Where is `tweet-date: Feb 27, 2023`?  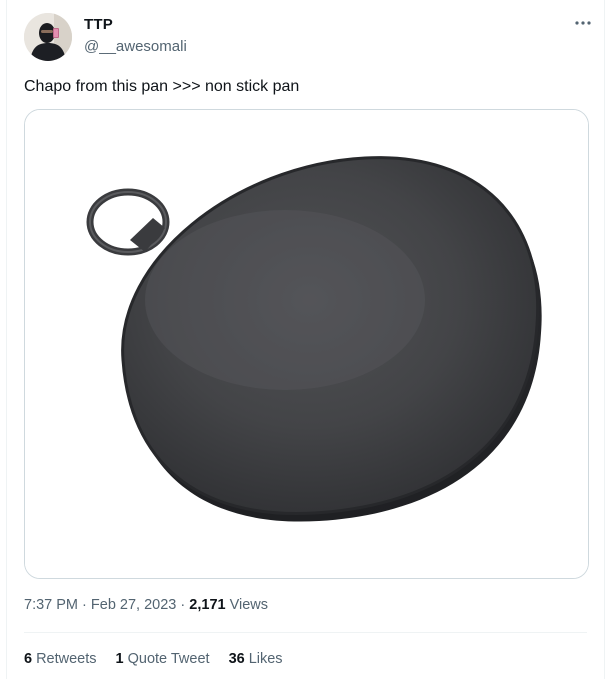
tweet-date: Feb 27, 2023 is located at coordinates (133, 605).